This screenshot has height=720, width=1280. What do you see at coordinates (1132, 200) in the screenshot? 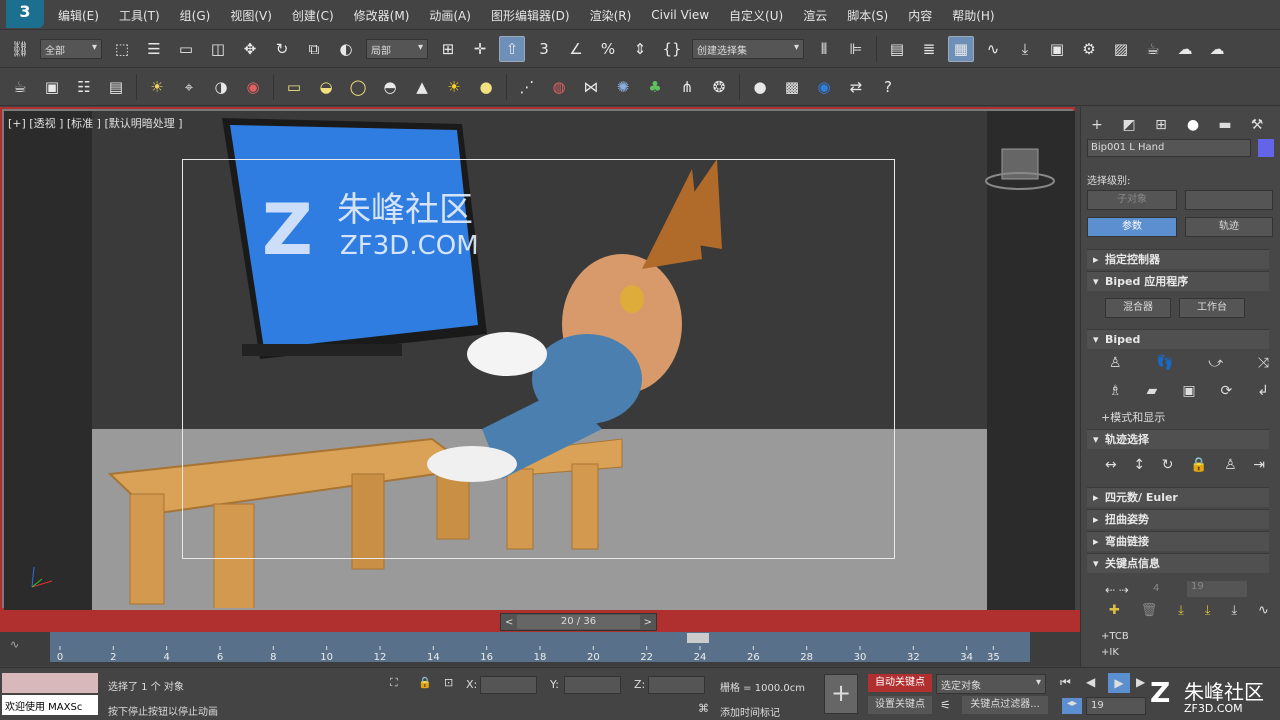
I see `sub-object-button: 子对象` at bounding box center [1132, 200].